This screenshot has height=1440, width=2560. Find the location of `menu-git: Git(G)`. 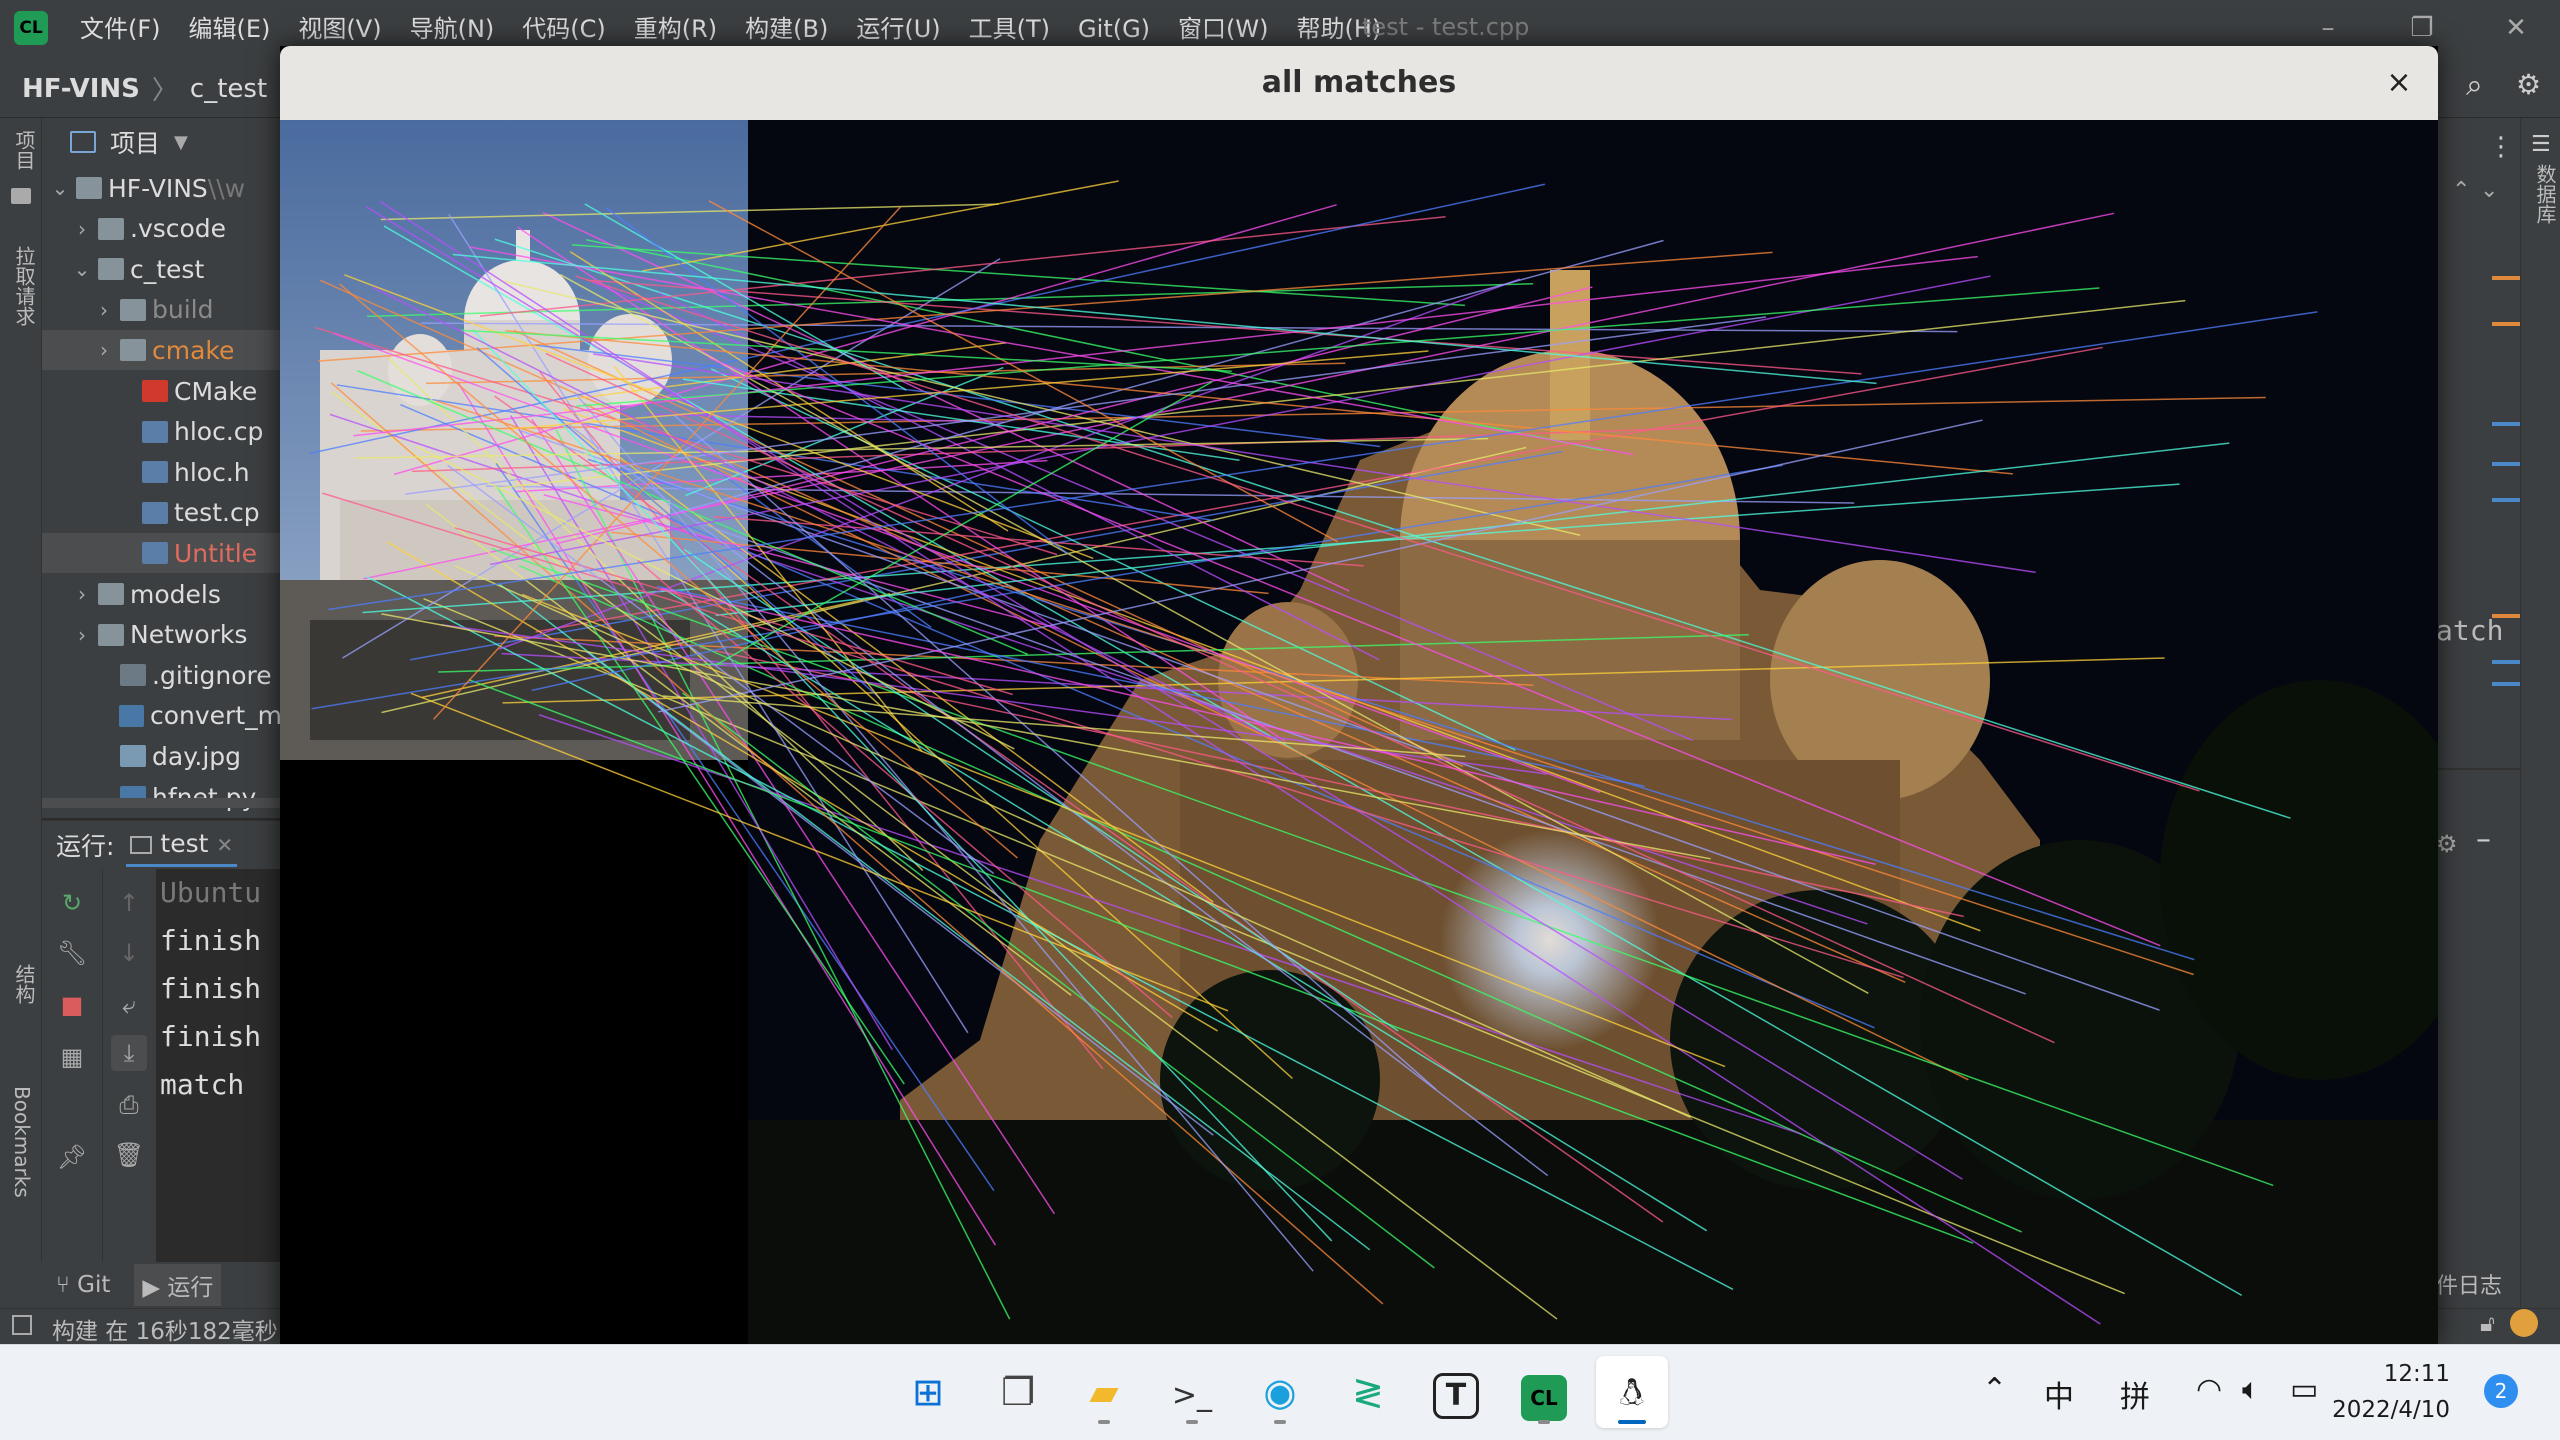

menu-git: Git(G) is located at coordinates (1114, 29).